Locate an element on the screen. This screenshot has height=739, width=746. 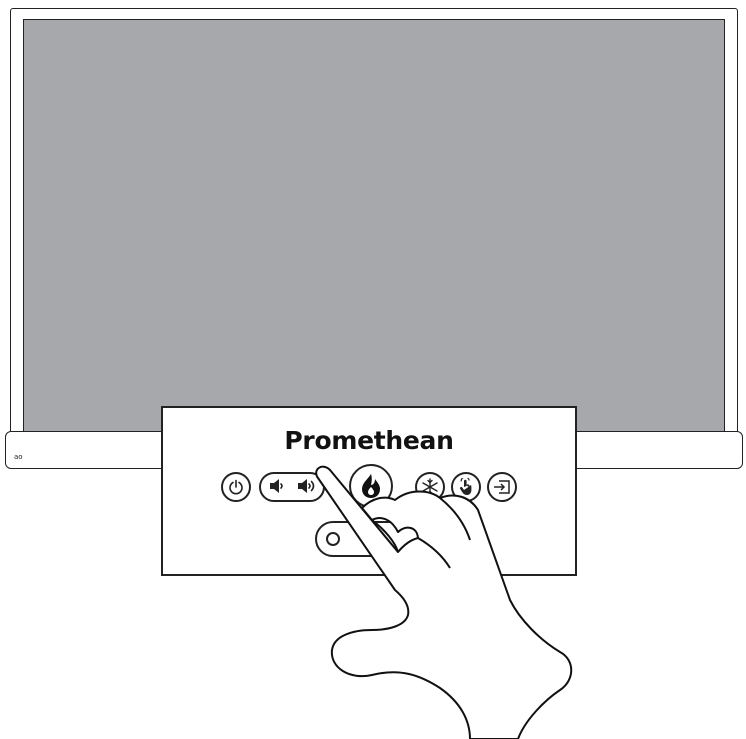
slot-sensor-dot is located at coordinates (333, 539).